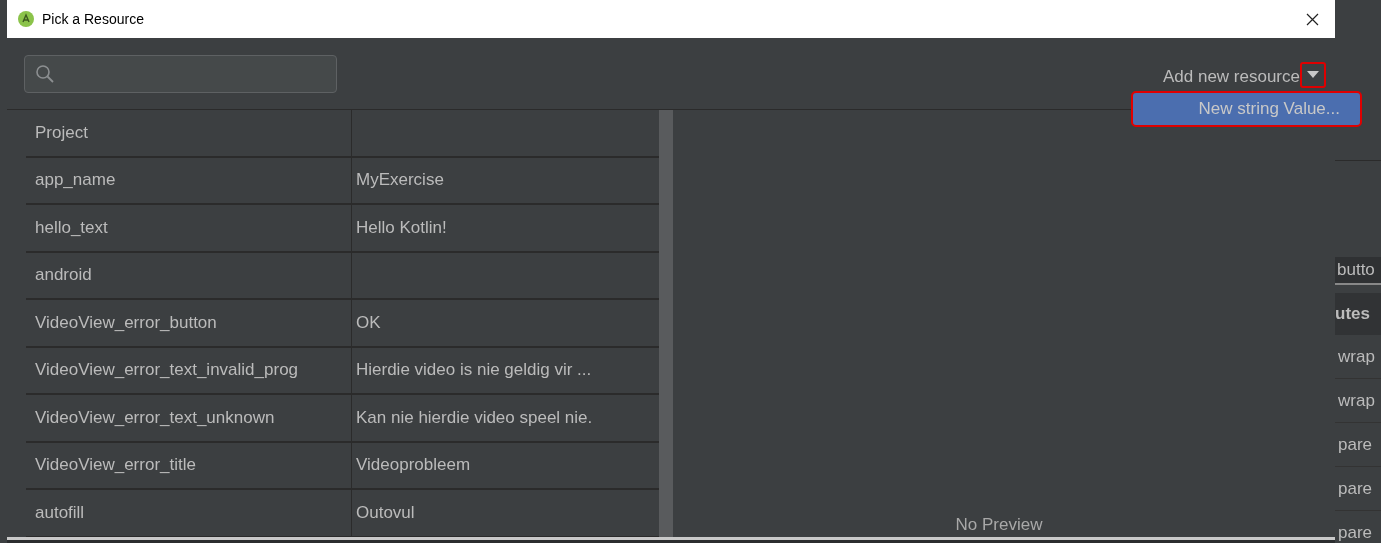 This screenshot has height=543, width=1381. What do you see at coordinates (26, 19) in the screenshot?
I see `android-icon` at bounding box center [26, 19].